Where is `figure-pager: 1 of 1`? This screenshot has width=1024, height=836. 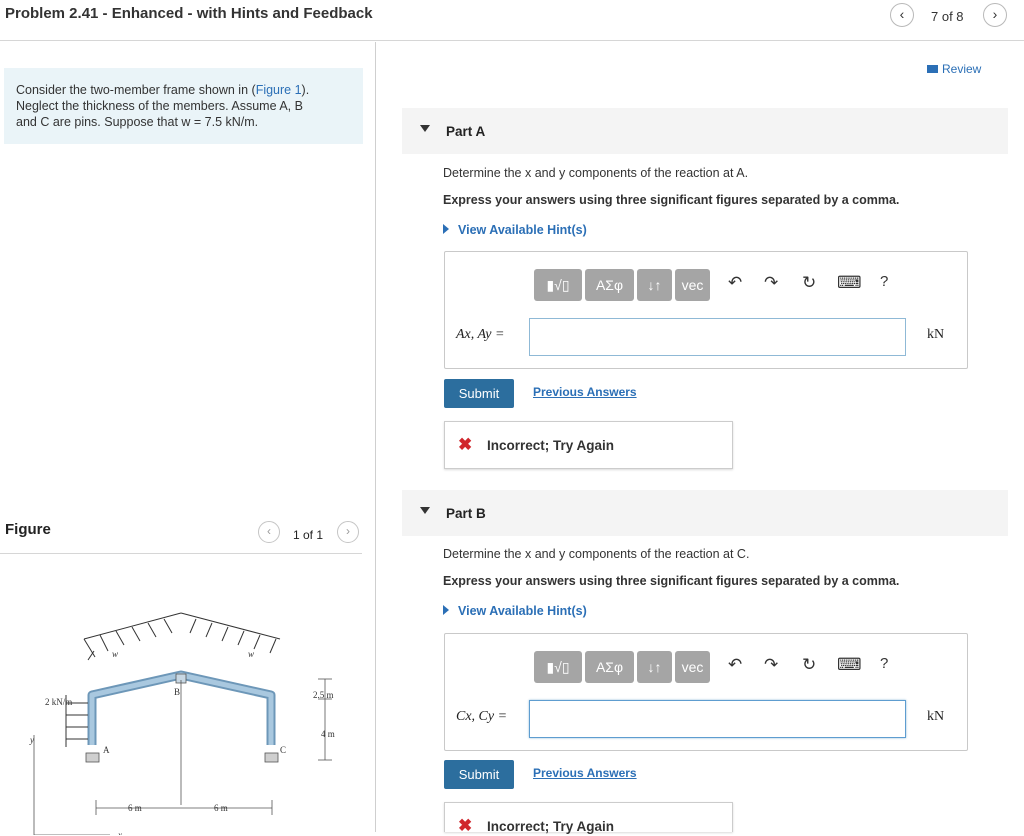 figure-pager: 1 of 1 is located at coordinates (308, 535).